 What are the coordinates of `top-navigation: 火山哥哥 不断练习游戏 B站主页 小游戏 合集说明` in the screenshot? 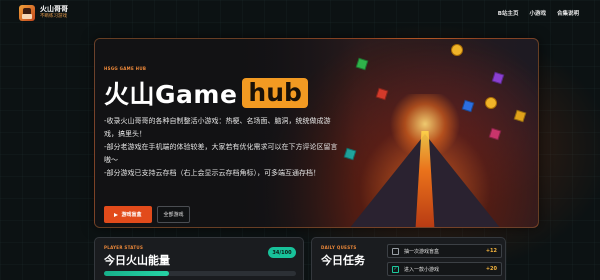 It's located at (300, 13).